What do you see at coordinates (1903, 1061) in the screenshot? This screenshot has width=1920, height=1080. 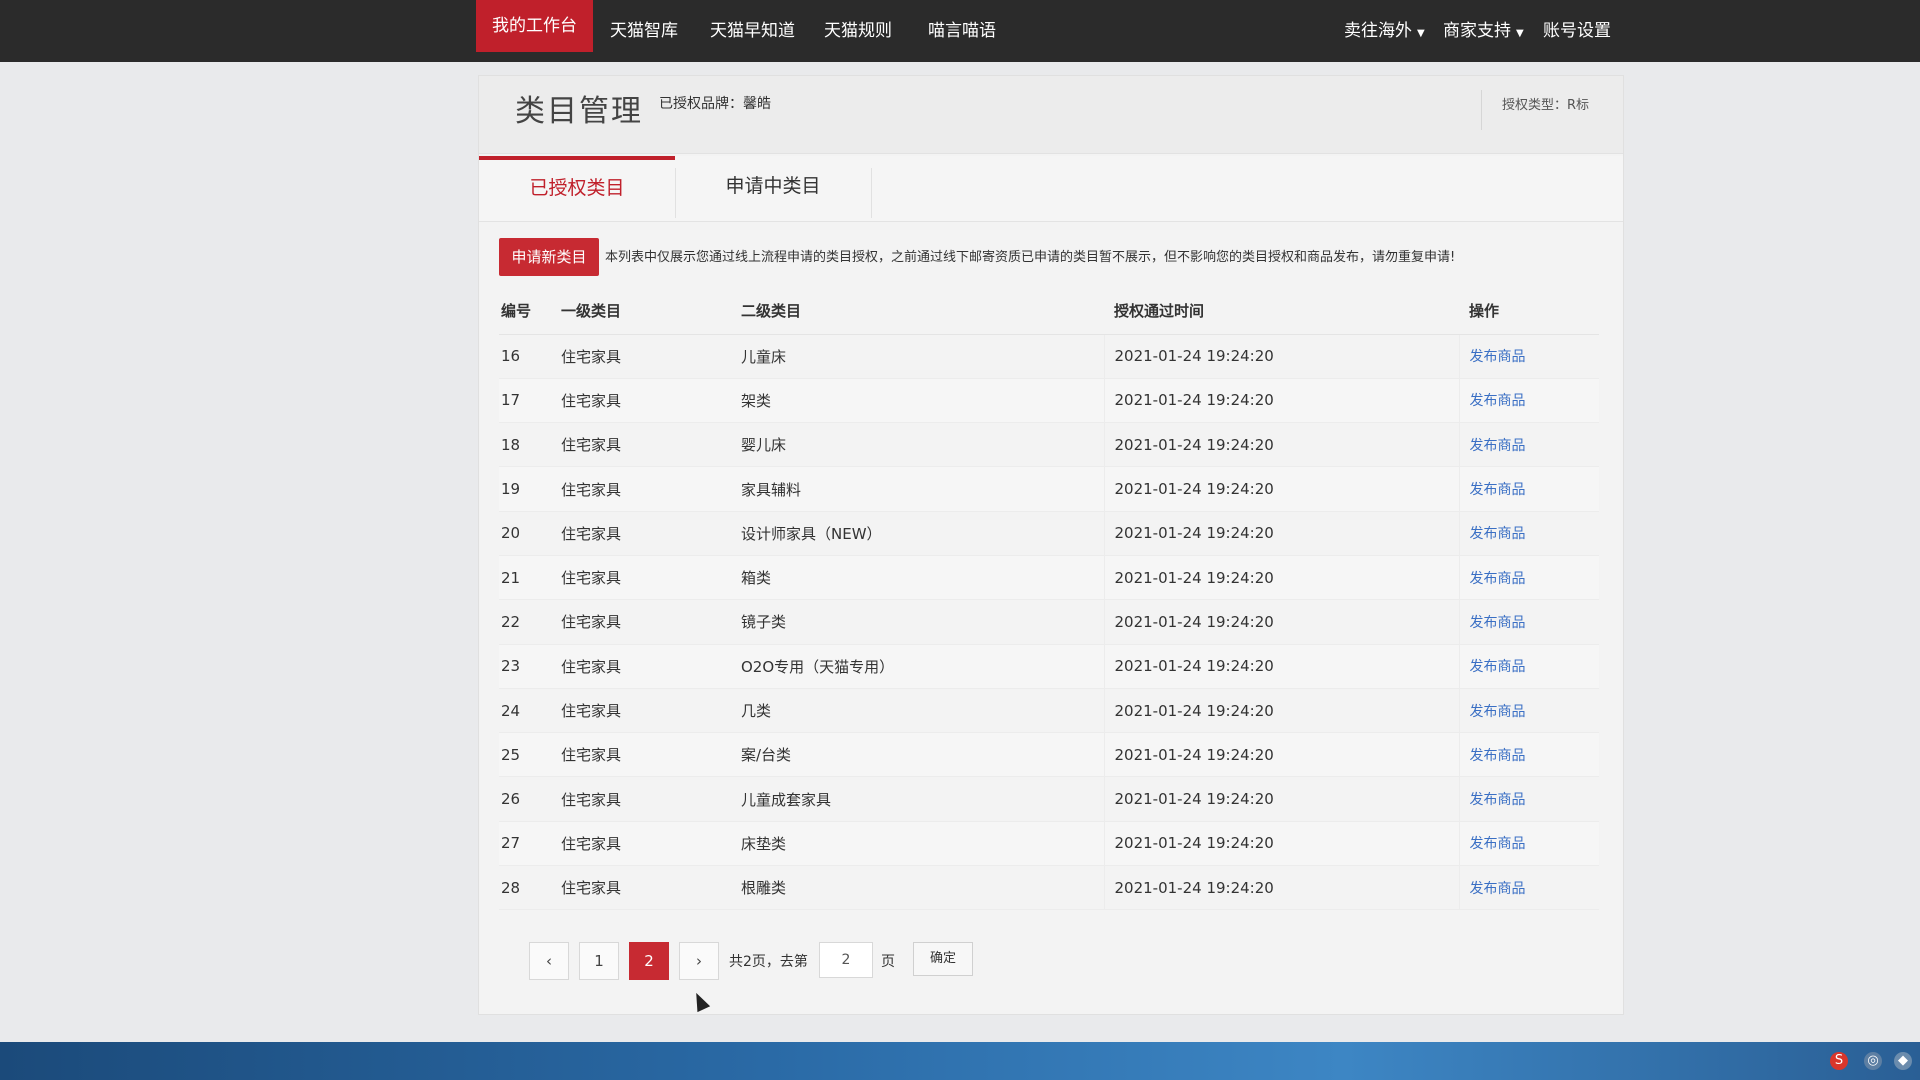 I see `shield-icon: ◆` at bounding box center [1903, 1061].